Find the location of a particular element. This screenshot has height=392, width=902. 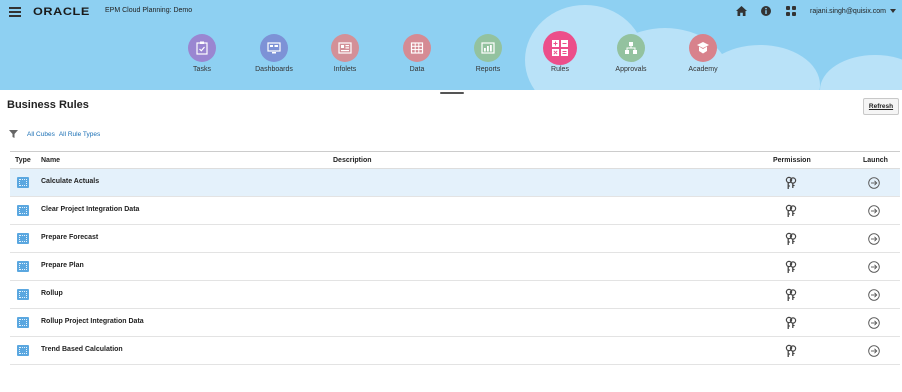

rule-name: Prepare Forecast is located at coordinates (69, 237).